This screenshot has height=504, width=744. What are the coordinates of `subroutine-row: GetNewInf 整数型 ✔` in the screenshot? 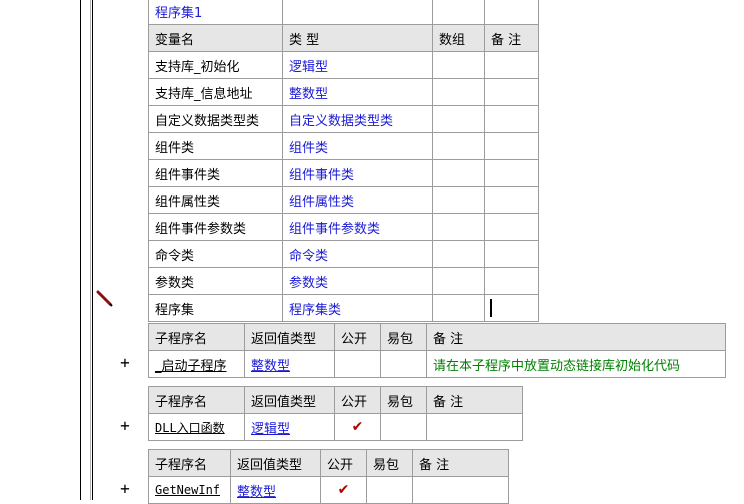 It's located at (328, 490).